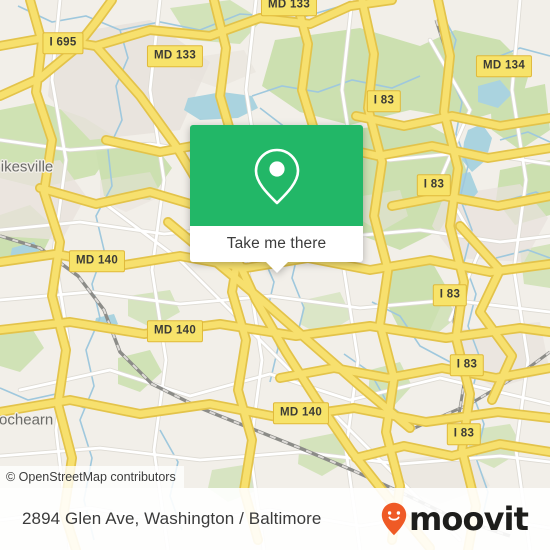 This screenshot has height=550, width=550. Describe the element at coordinates (27, 420) in the screenshot. I see `map-place-label: Lochearn` at that location.